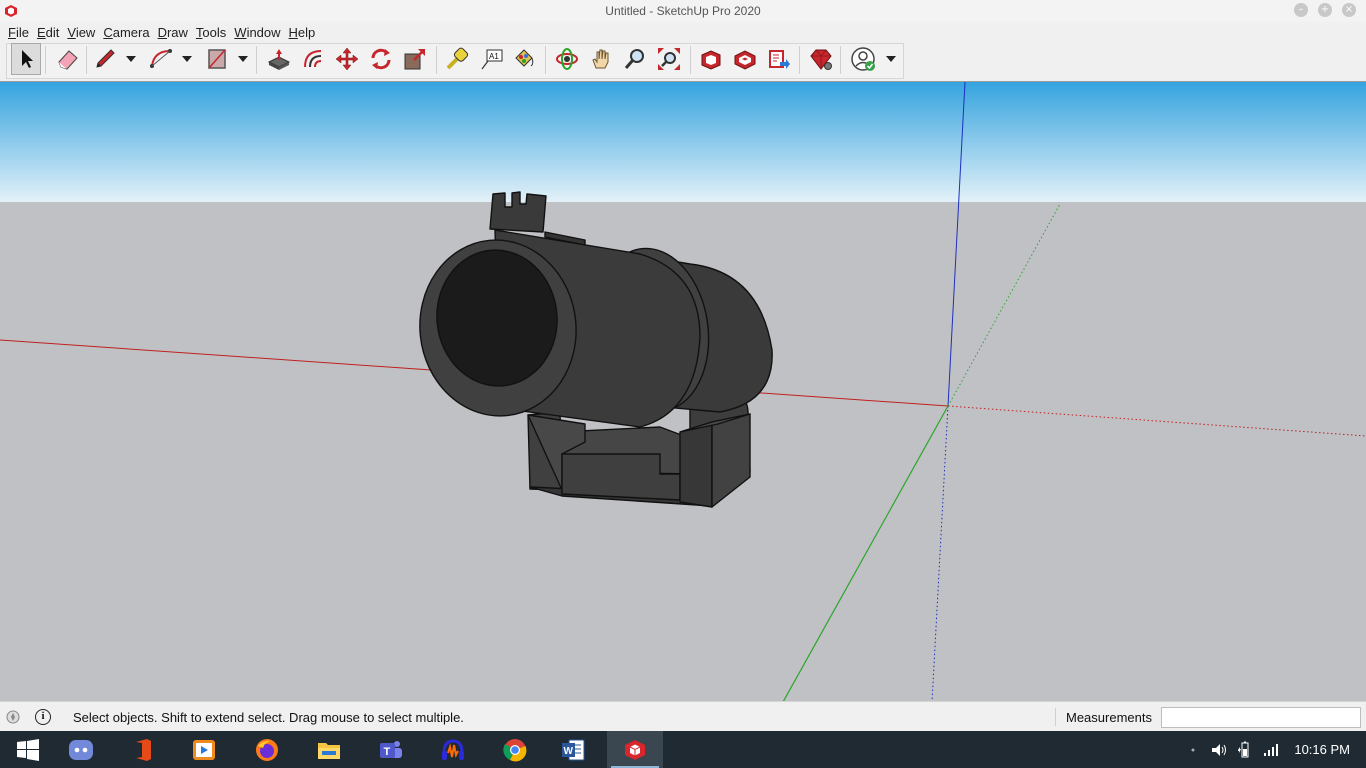 The image size is (1366, 768). I want to click on network-icon, so click(1271, 750).